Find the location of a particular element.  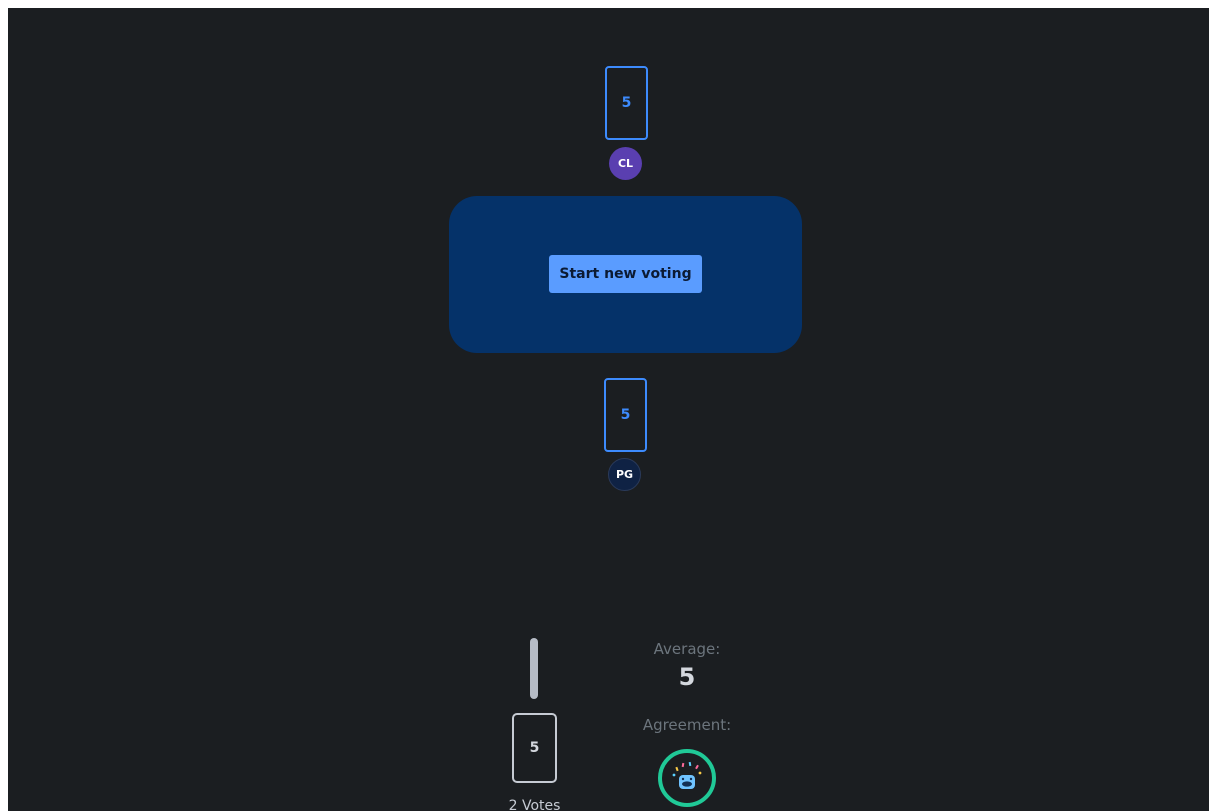

avatar-cl: CL is located at coordinates (625, 163).